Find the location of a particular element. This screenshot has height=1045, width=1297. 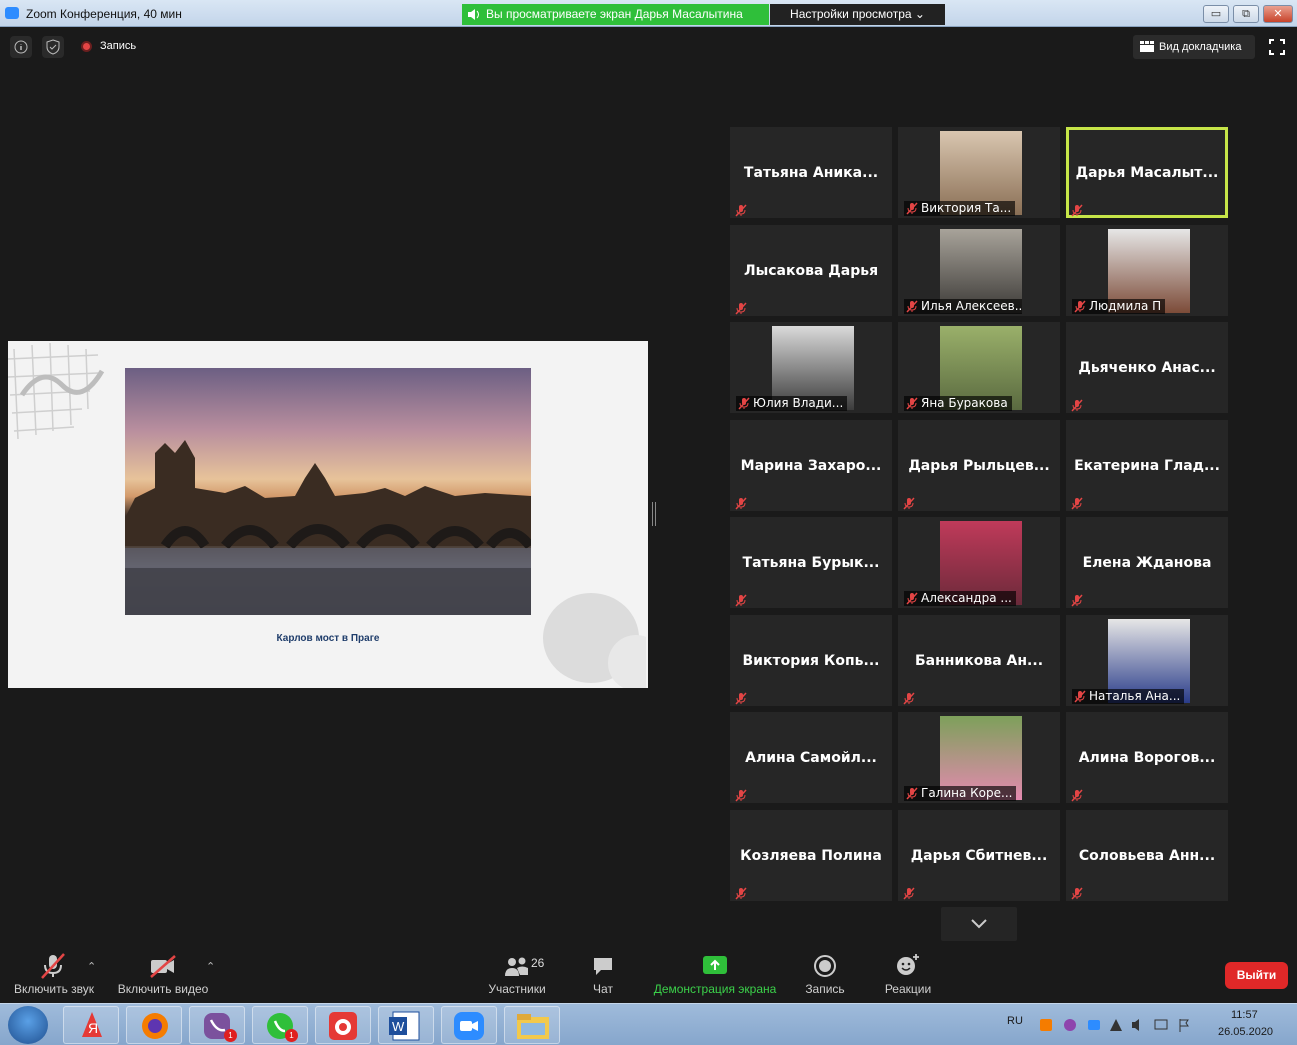

shield-icon is located at coordinates (53, 47).